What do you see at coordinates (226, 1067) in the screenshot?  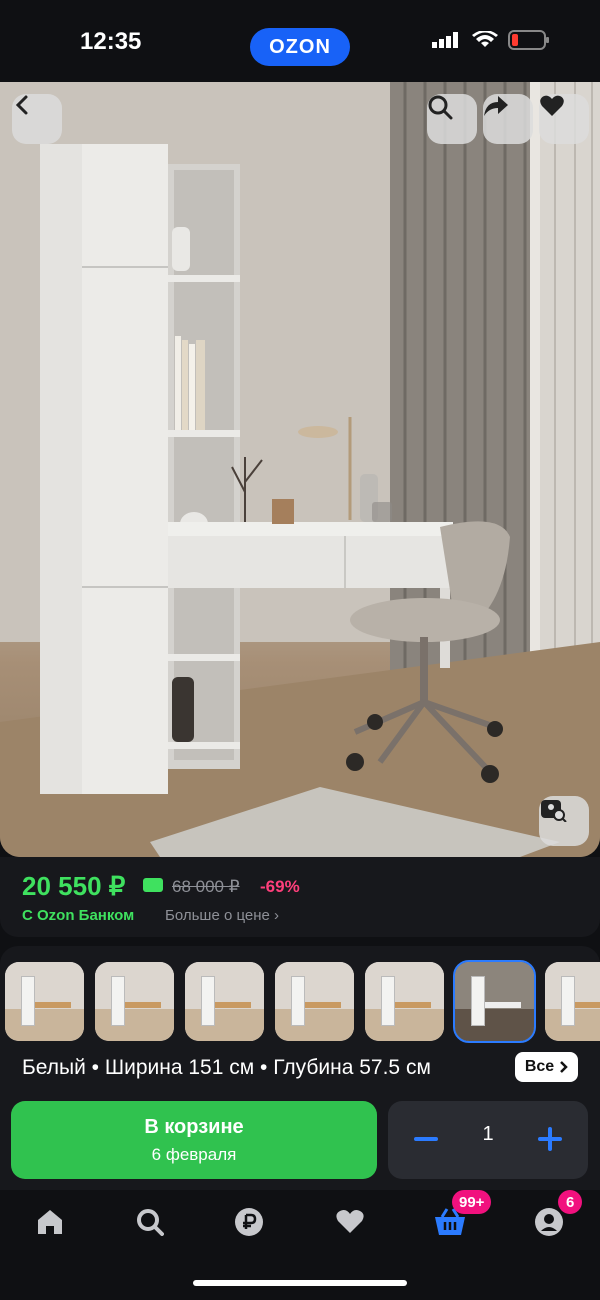 I see `variant-description: Белый • Ширина 151 см • Глубина 57.5 см` at bounding box center [226, 1067].